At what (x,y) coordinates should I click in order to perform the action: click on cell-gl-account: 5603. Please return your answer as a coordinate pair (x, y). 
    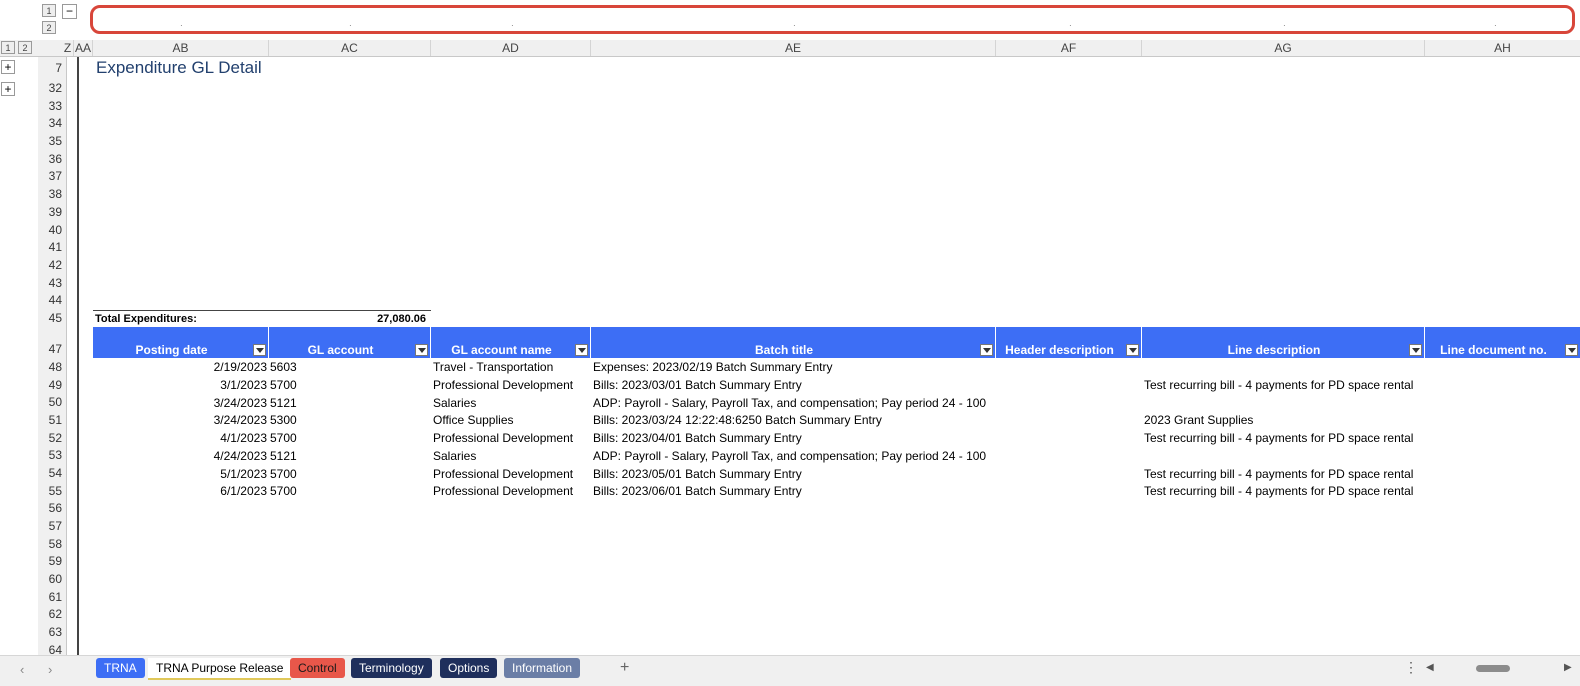
    Looking at the image, I should click on (283, 367).